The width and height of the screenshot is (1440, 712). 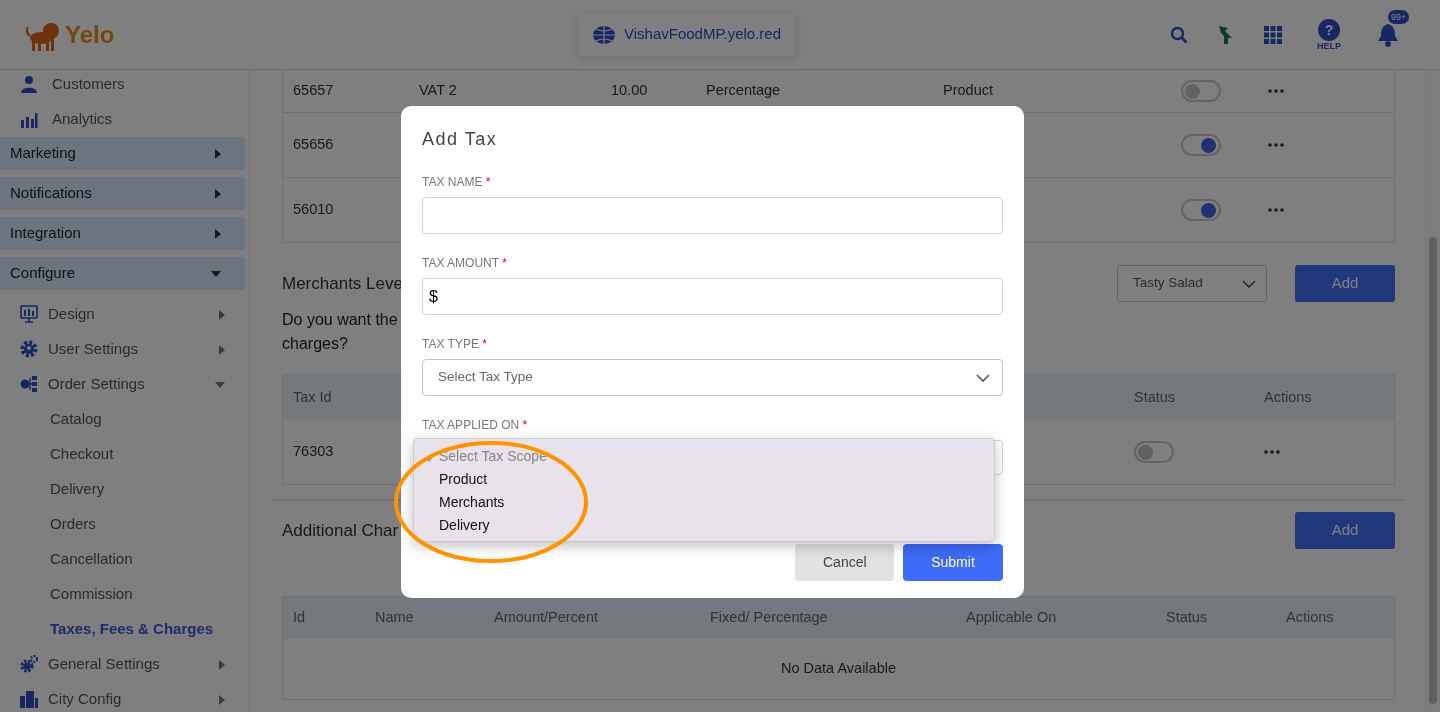 I want to click on sidebar-section: Integration, so click(x=122, y=233).